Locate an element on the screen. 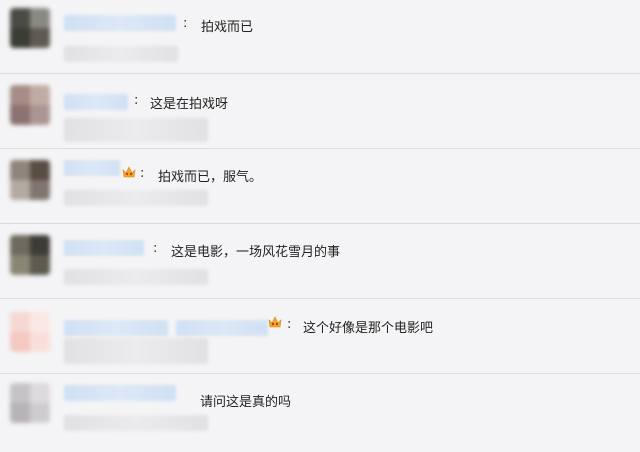 This screenshot has height=452, width=640. comment-text: 拍戏而已 is located at coordinates (227, 27).